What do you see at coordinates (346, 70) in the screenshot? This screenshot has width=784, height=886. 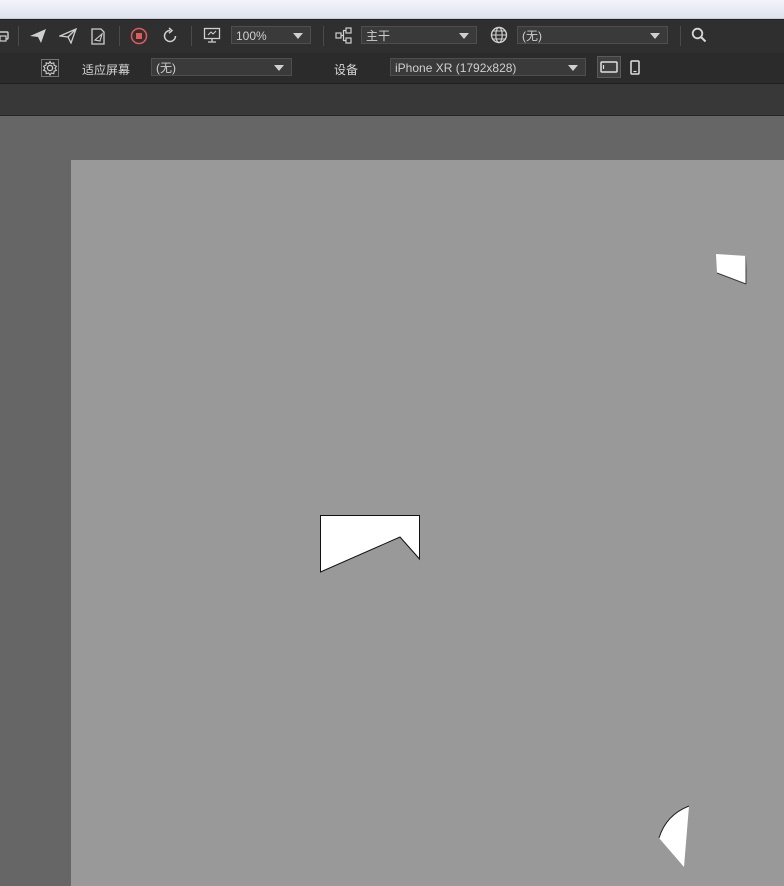 I see `device-label: 设备` at bounding box center [346, 70].